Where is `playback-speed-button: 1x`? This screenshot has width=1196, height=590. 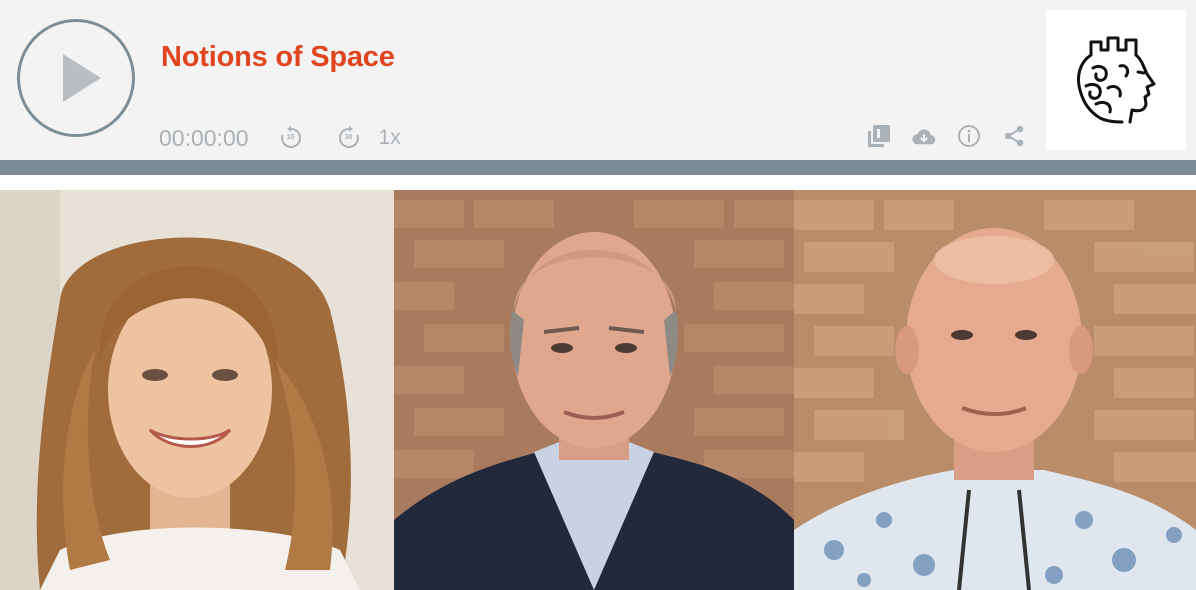
playback-speed-button: 1x is located at coordinates (390, 138).